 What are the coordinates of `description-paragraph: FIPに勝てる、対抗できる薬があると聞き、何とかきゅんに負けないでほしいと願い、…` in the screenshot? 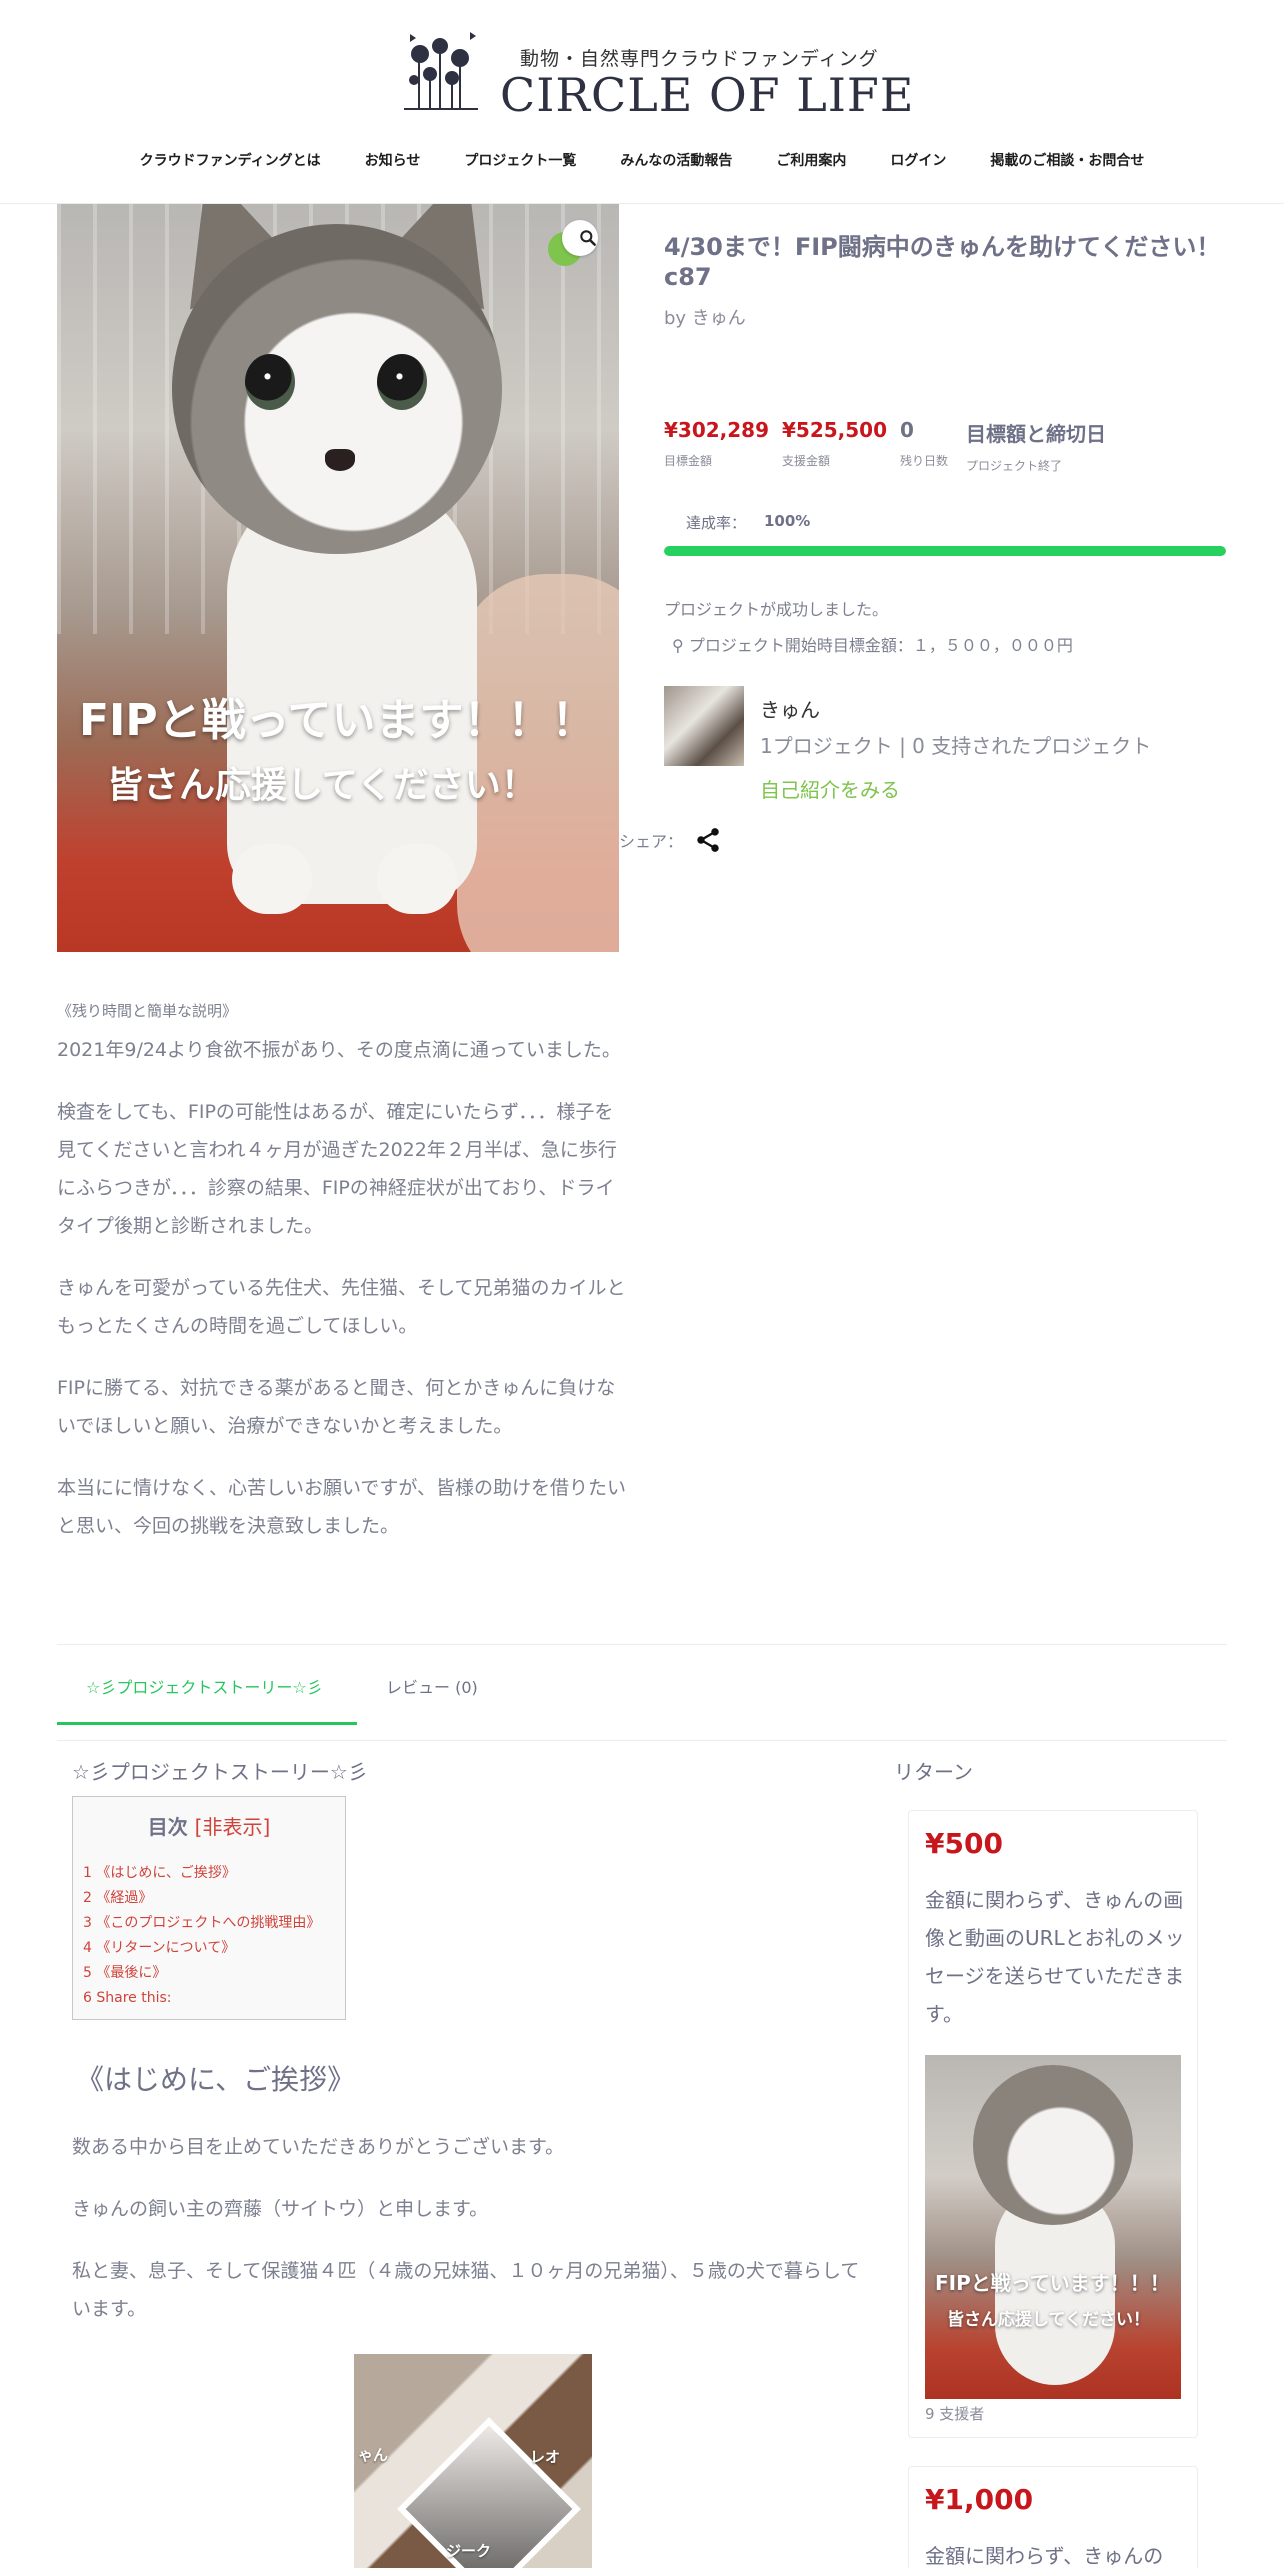 It's located at (336, 1407).